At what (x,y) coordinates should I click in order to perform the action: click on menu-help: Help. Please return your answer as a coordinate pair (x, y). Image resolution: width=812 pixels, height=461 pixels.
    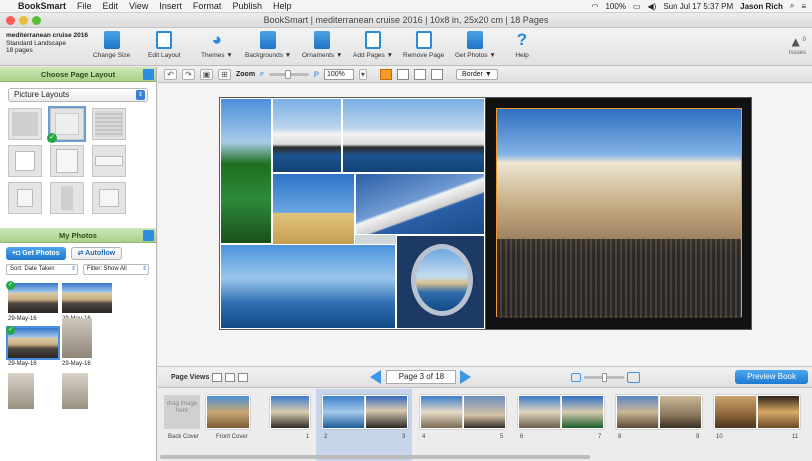
    Looking at the image, I should click on (282, 6).